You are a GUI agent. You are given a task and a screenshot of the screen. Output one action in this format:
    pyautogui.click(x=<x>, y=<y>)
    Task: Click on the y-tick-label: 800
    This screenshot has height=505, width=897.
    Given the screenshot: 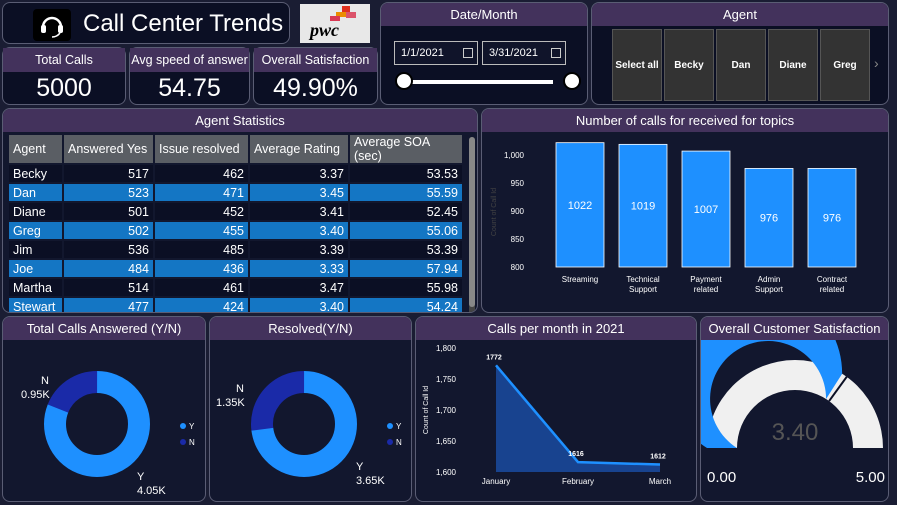 What is the action you would take?
    pyautogui.click(x=518, y=267)
    